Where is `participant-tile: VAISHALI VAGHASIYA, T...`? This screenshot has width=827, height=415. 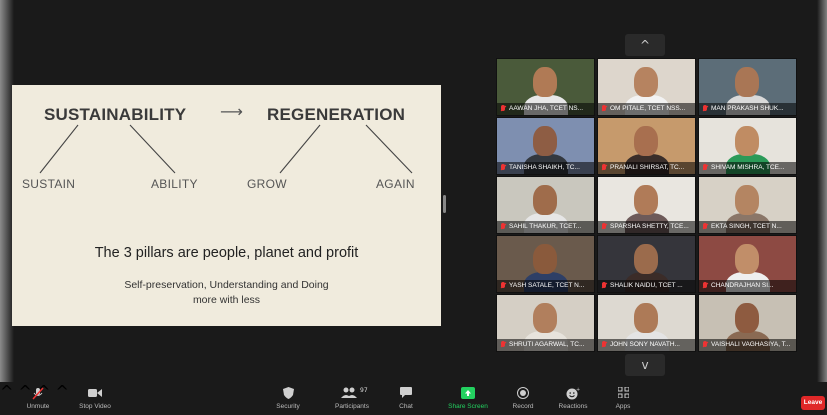 participant-tile: VAISHALI VAGHASIYA, T... is located at coordinates (747, 323).